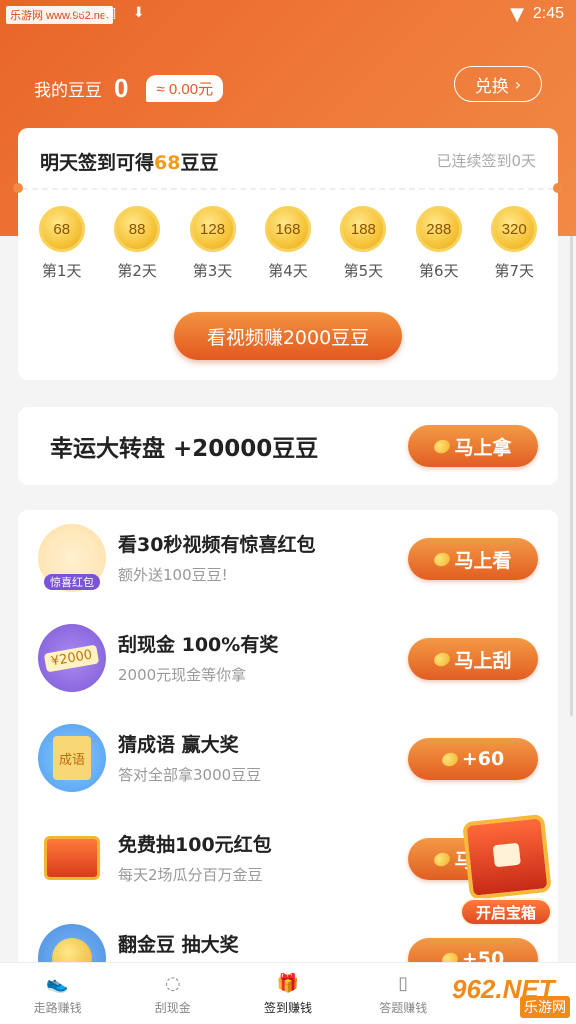 This screenshot has width=576, height=1024. What do you see at coordinates (195, 845) in the screenshot?
I see `task-title: 免费抽100元红包` at bounding box center [195, 845].